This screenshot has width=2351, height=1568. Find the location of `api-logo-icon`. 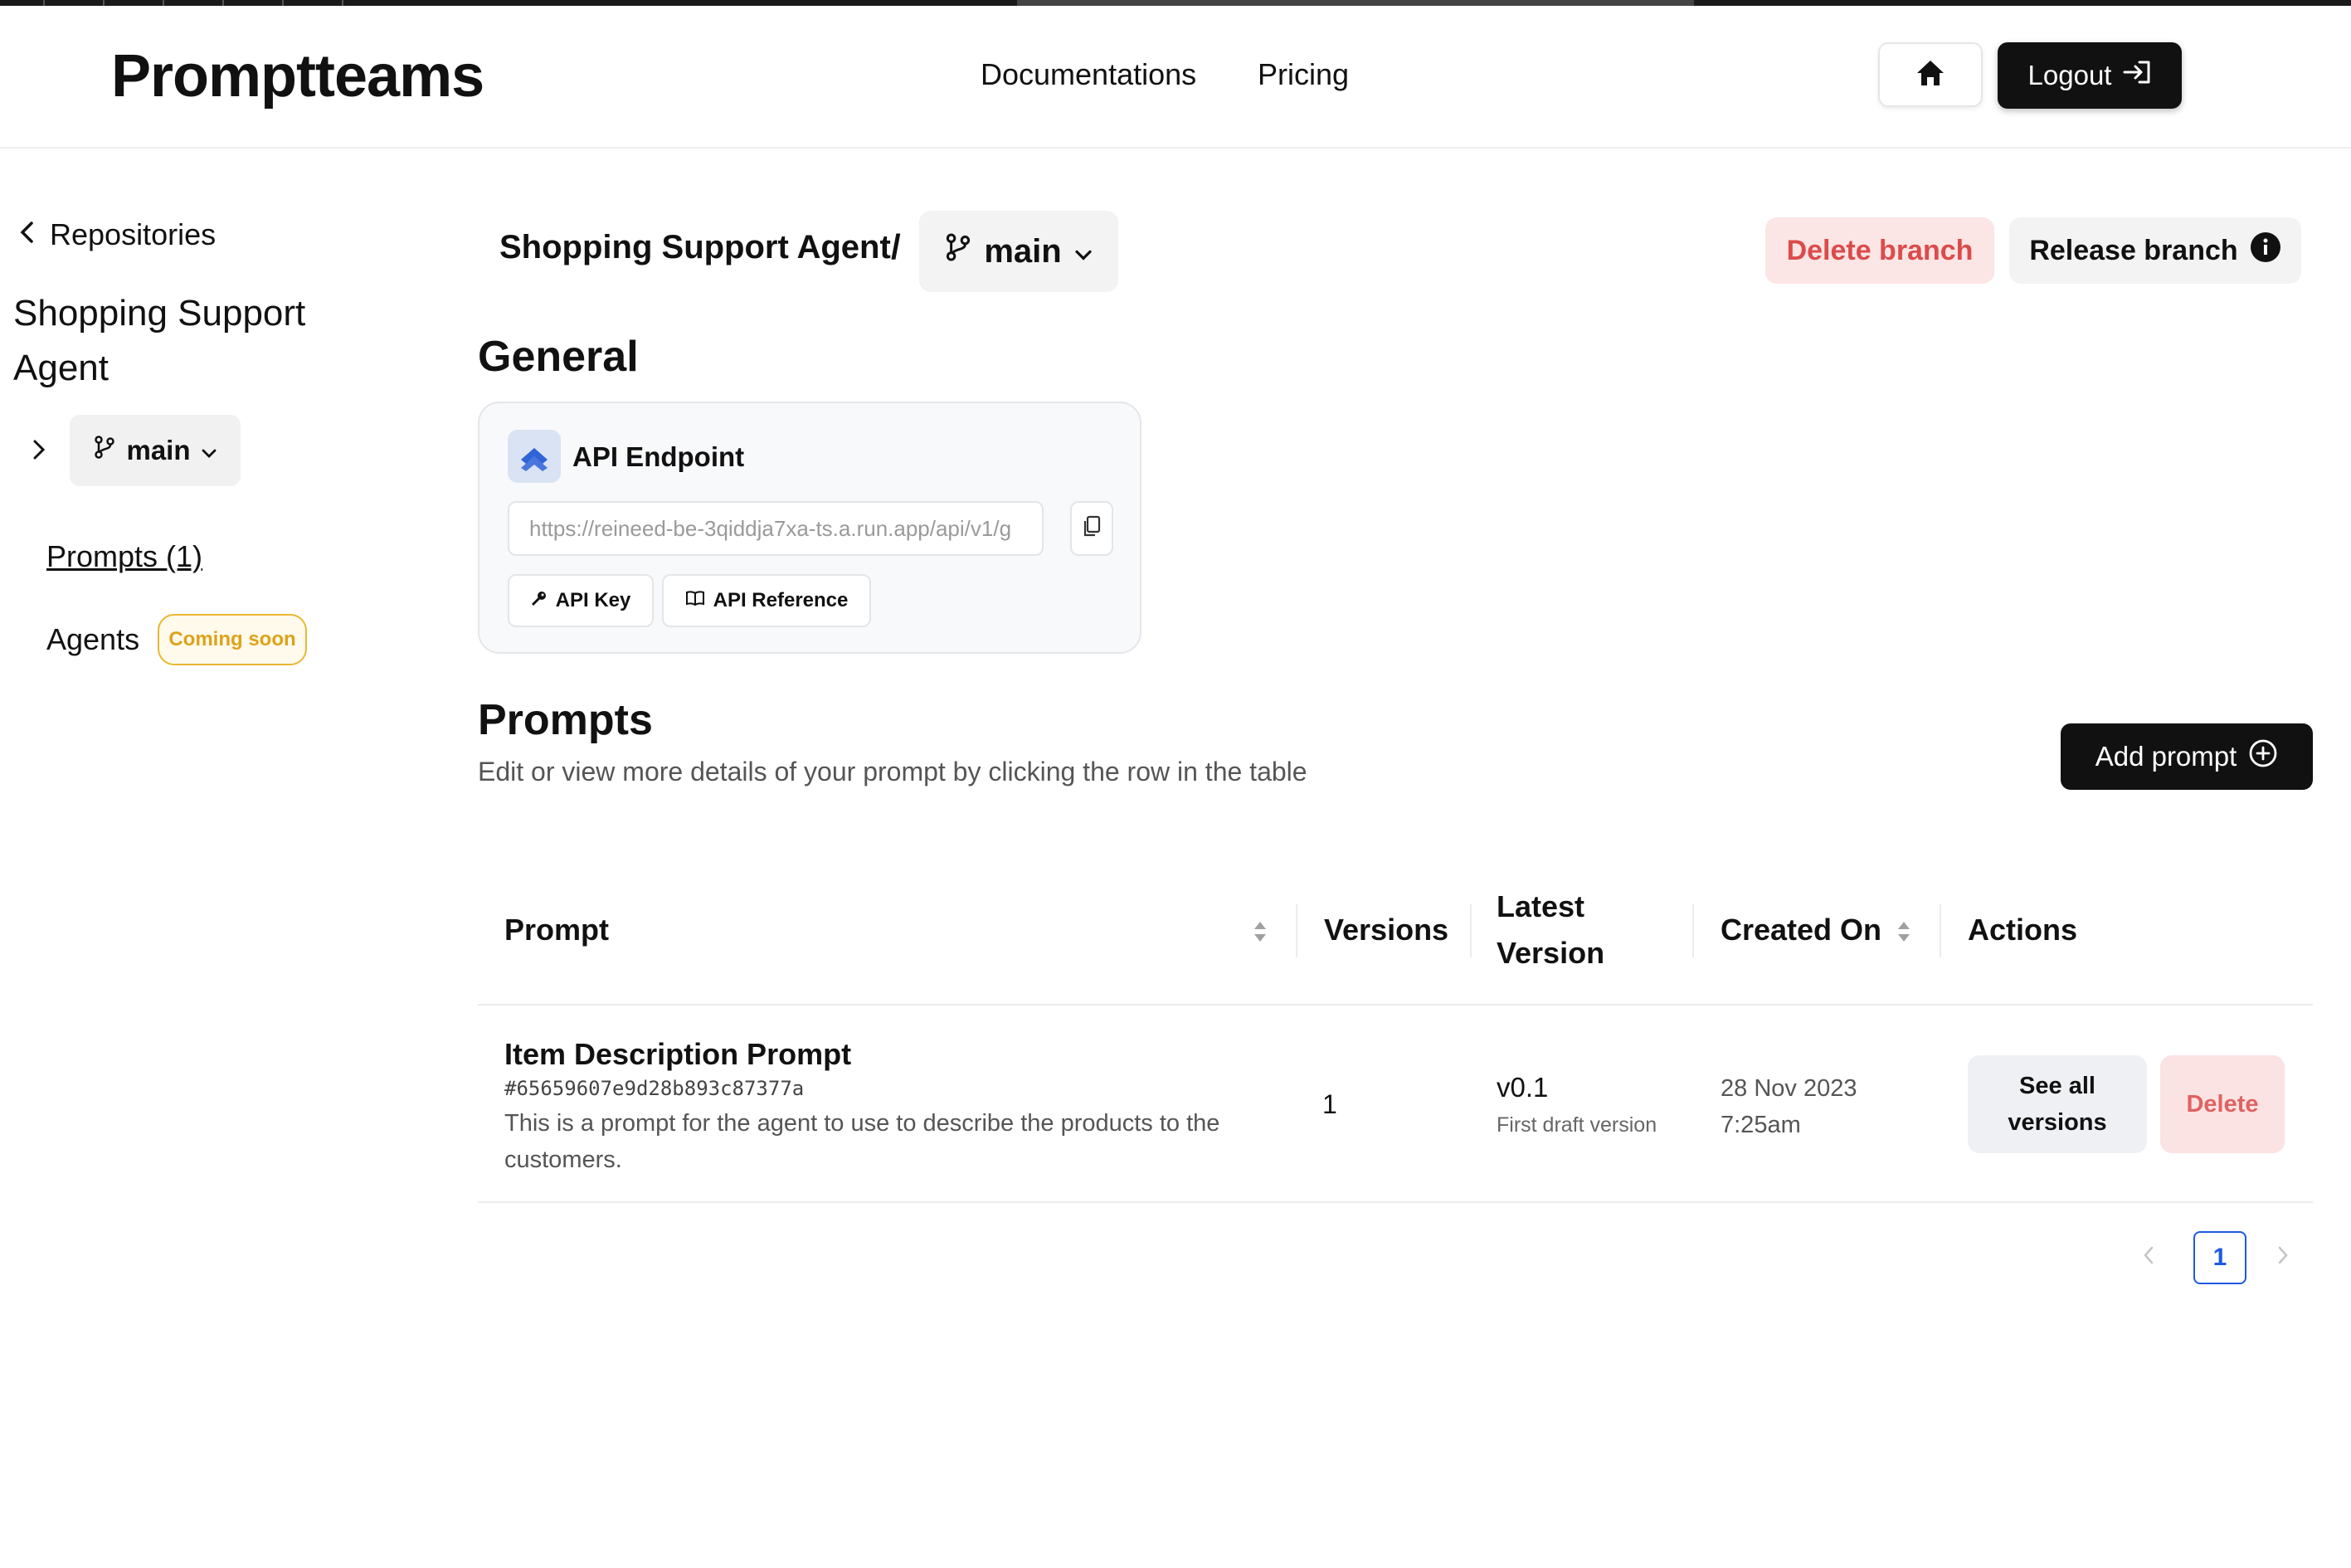

api-logo-icon is located at coordinates (534, 456).